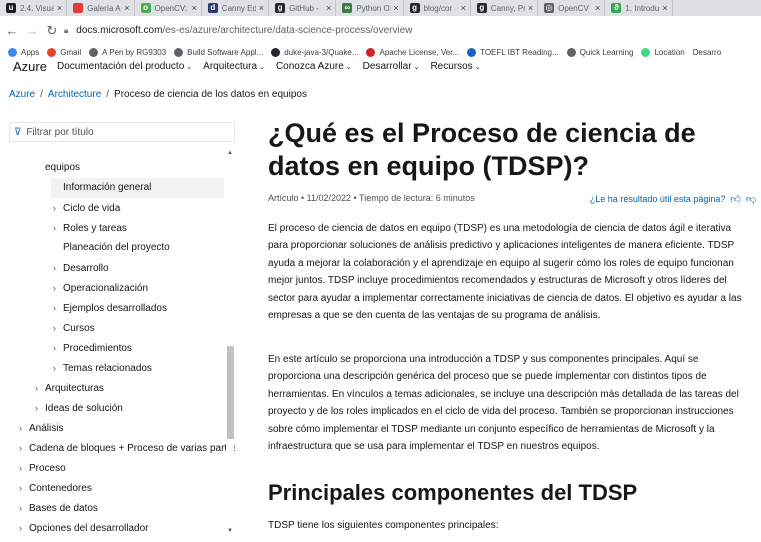 The height and width of the screenshot is (542, 761). Describe the element at coordinates (639, 8) in the screenshot. I see `browser-tab: ϑ 1. Introdu ×` at that location.